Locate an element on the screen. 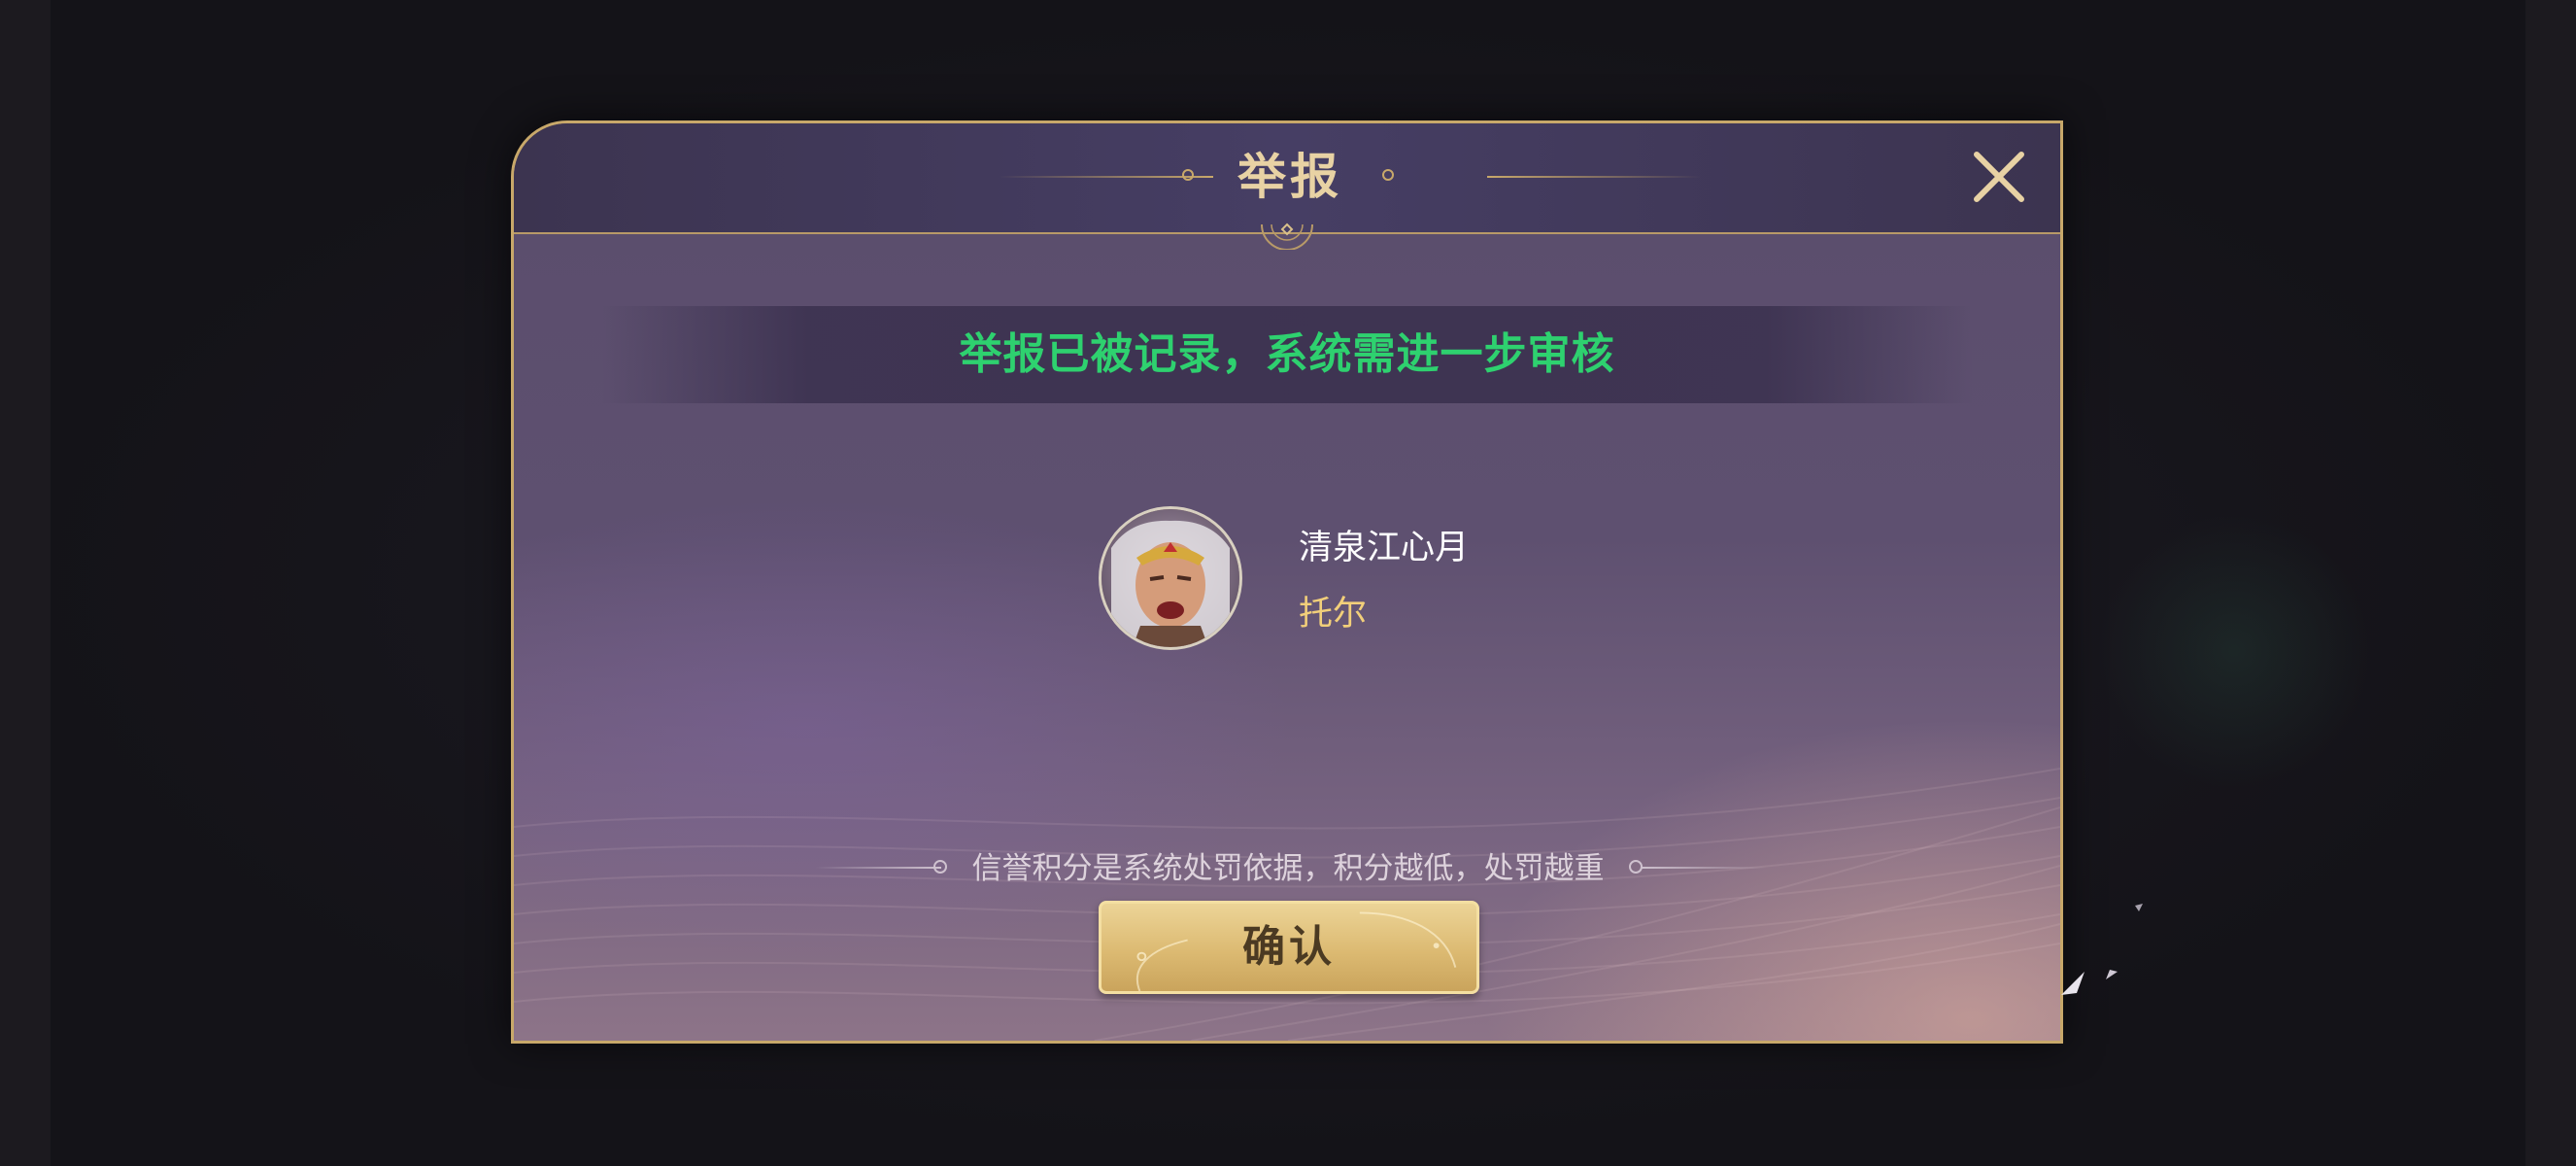 Image resolution: width=2576 pixels, height=1166 pixels. status-banner: 举报已被记录，系统需进一步审核 is located at coordinates (1287, 354).